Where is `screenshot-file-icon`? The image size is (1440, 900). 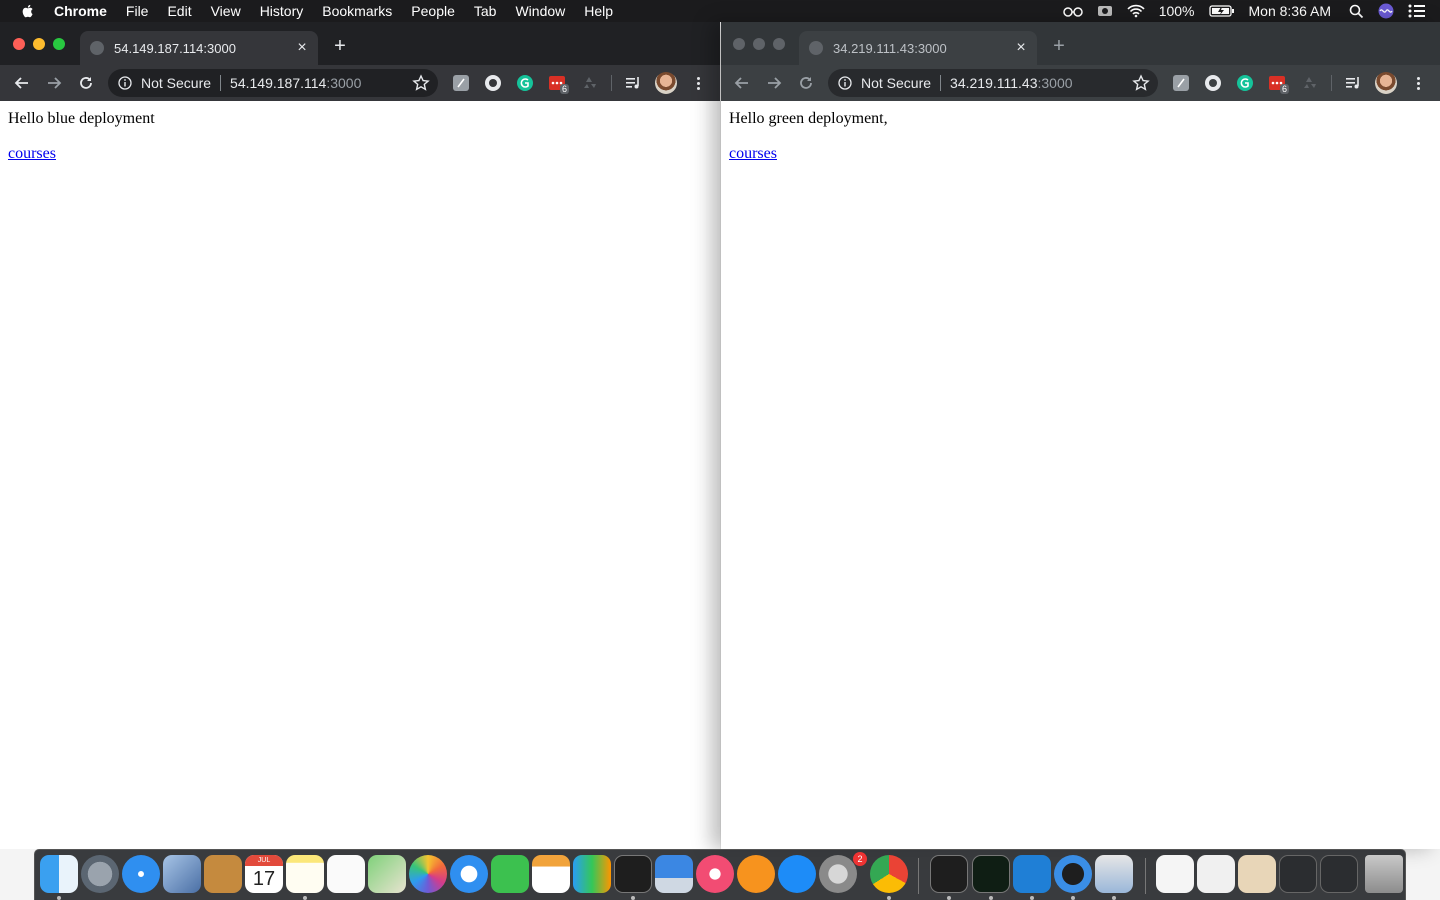 screenshot-file-icon is located at coordinates (1298, 874).